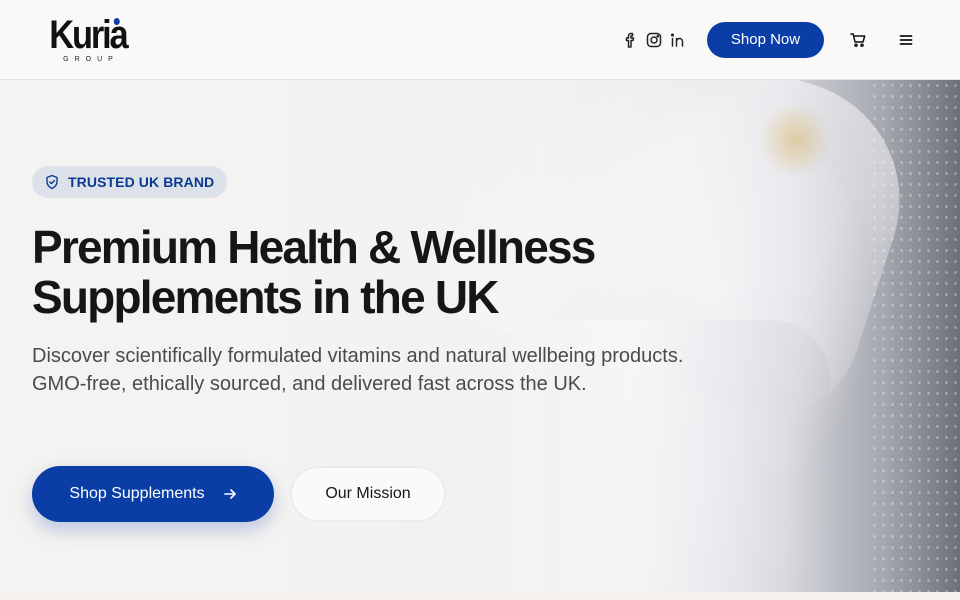 The height and width of the screenshot is (600, 960). Describe the element at coordinates (678, 40) in the screenshot. I see `linkedin-icon` at that location.